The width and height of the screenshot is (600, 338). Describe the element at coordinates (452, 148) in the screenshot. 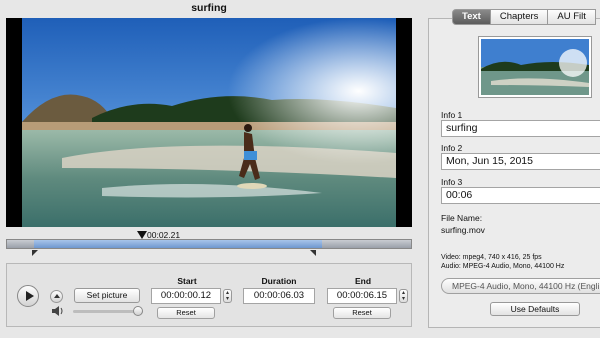

I see `info2-label: Info 2` at that location.